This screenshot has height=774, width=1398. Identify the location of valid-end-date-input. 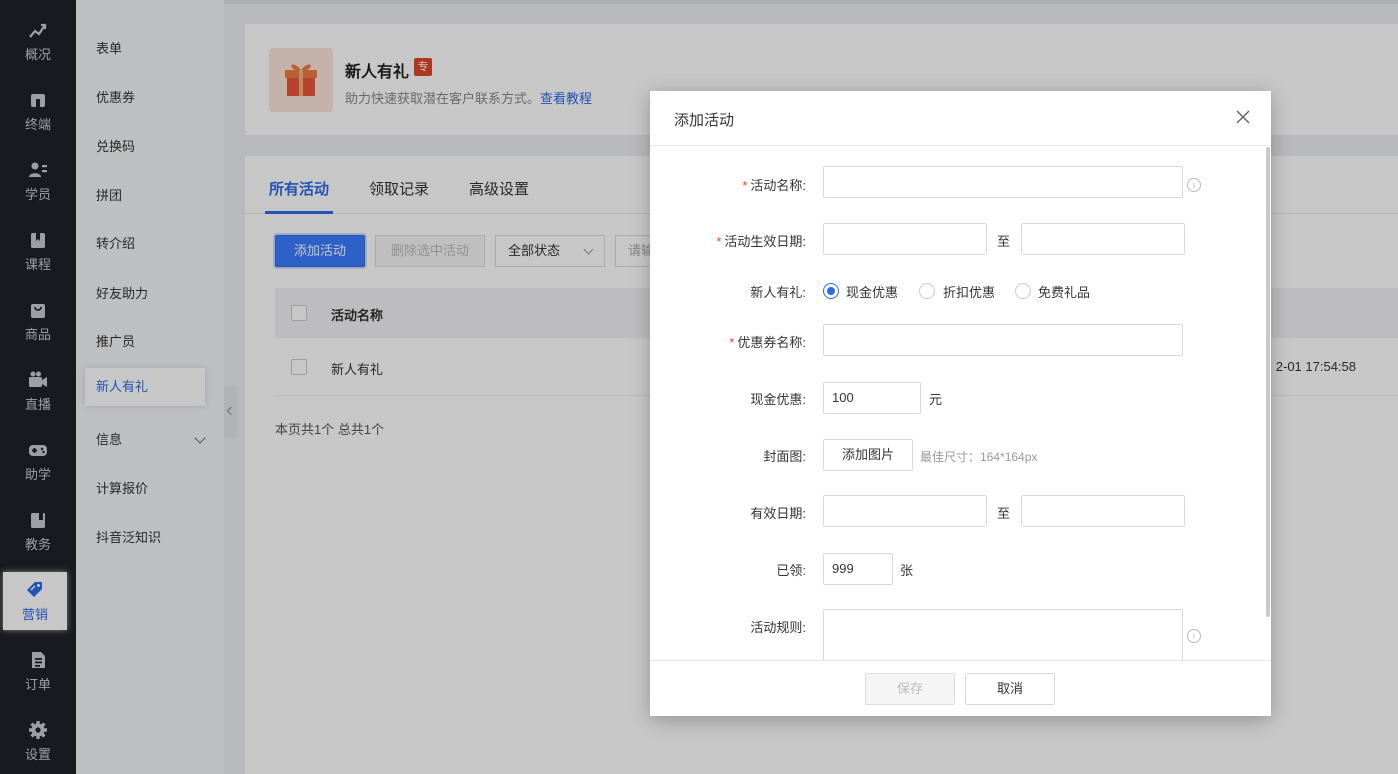
(1103, 511).